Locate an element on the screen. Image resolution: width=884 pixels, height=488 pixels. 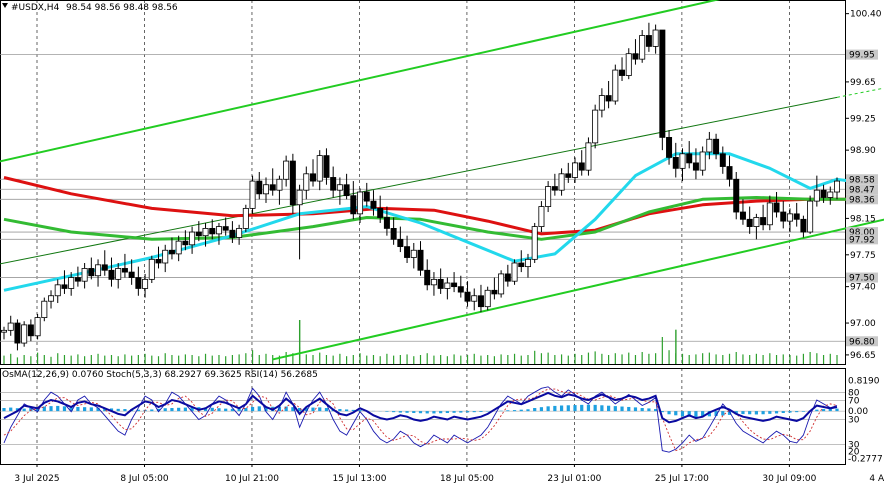
time-tick-label: 25 Jul 17:00 is located at coordinates (682, 479).